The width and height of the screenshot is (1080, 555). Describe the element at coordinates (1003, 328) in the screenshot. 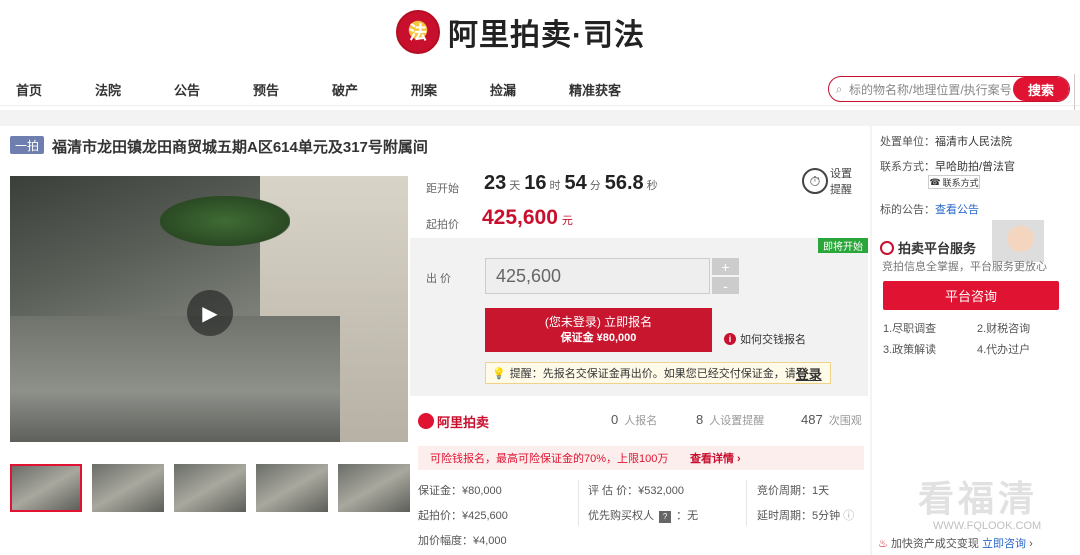

I see `service-item: 2.财税咨询` at that location.